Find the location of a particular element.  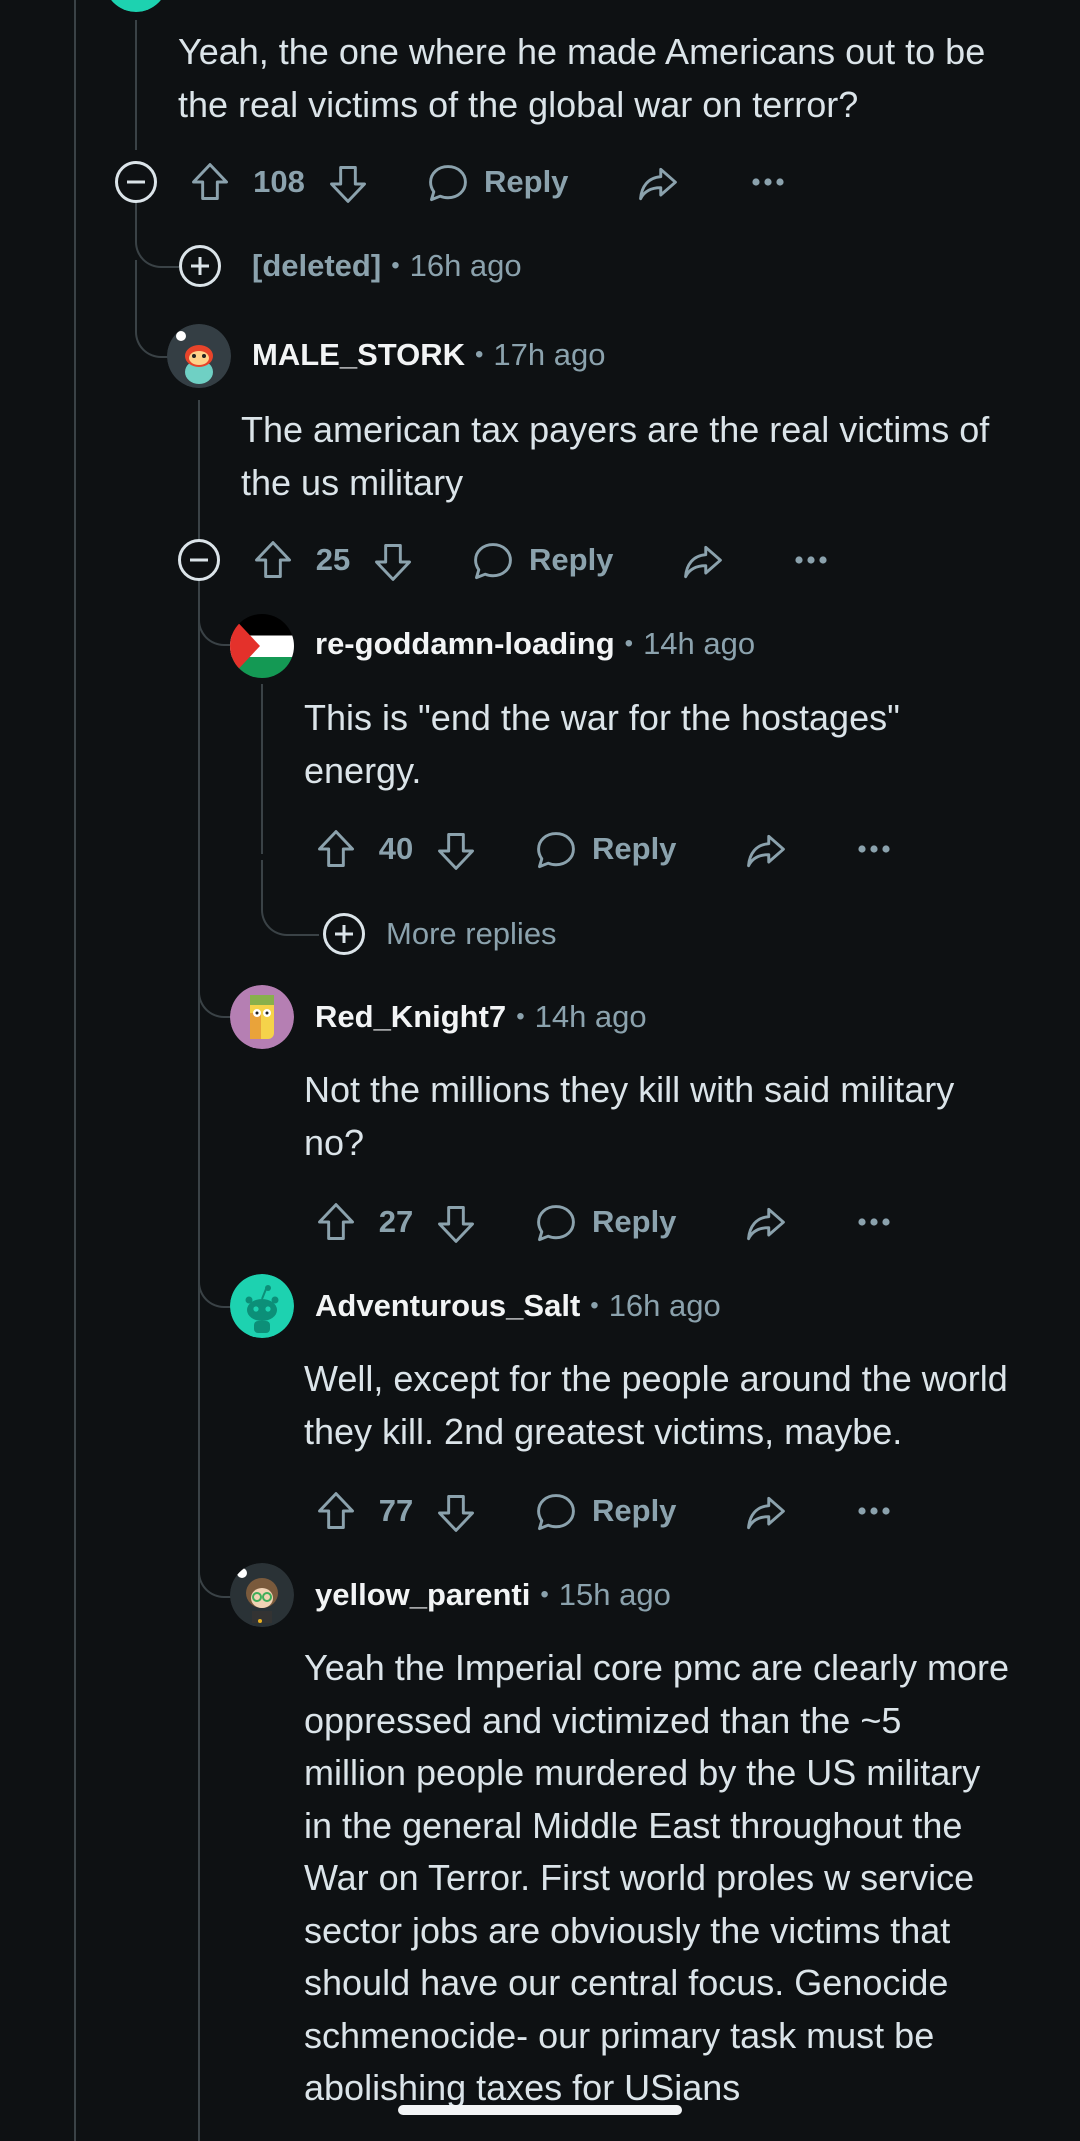

avatar-adventurous-salt is located at coordinates (262, 1306).